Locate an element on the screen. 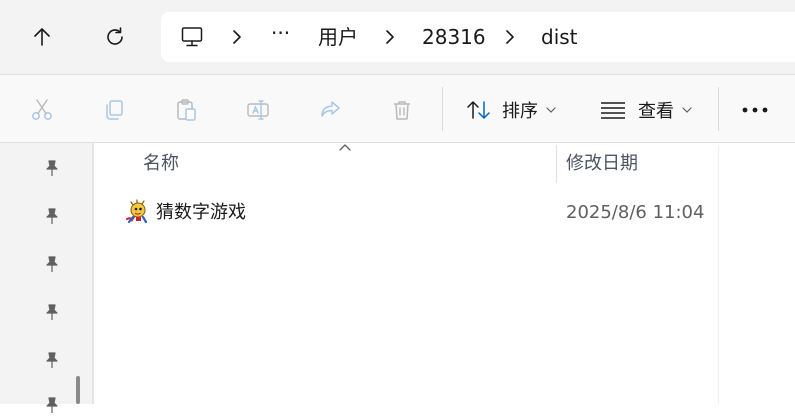 The width and height of the screenshot is (795, 416). cut-button is located at coordinates (42, 109).